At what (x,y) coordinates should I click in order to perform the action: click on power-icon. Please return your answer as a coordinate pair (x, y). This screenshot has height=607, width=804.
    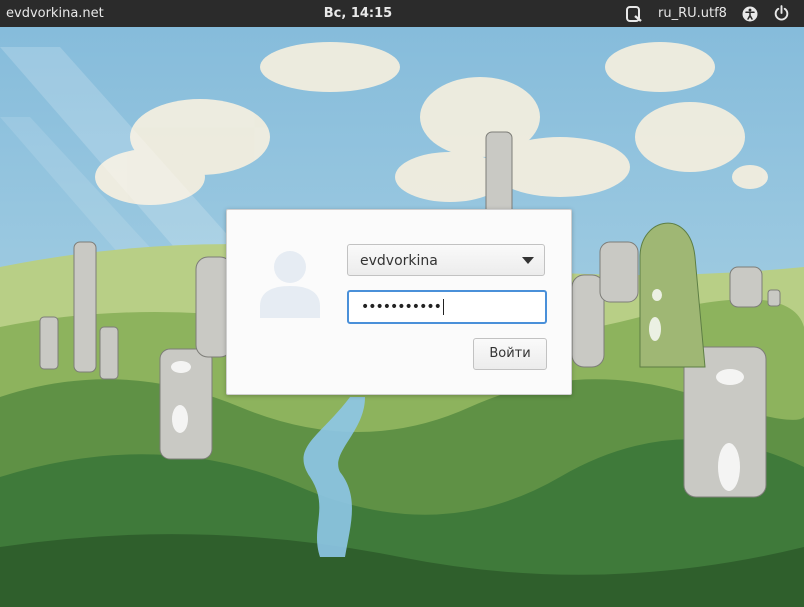
    Looking at the image, I should click on (781, 13).